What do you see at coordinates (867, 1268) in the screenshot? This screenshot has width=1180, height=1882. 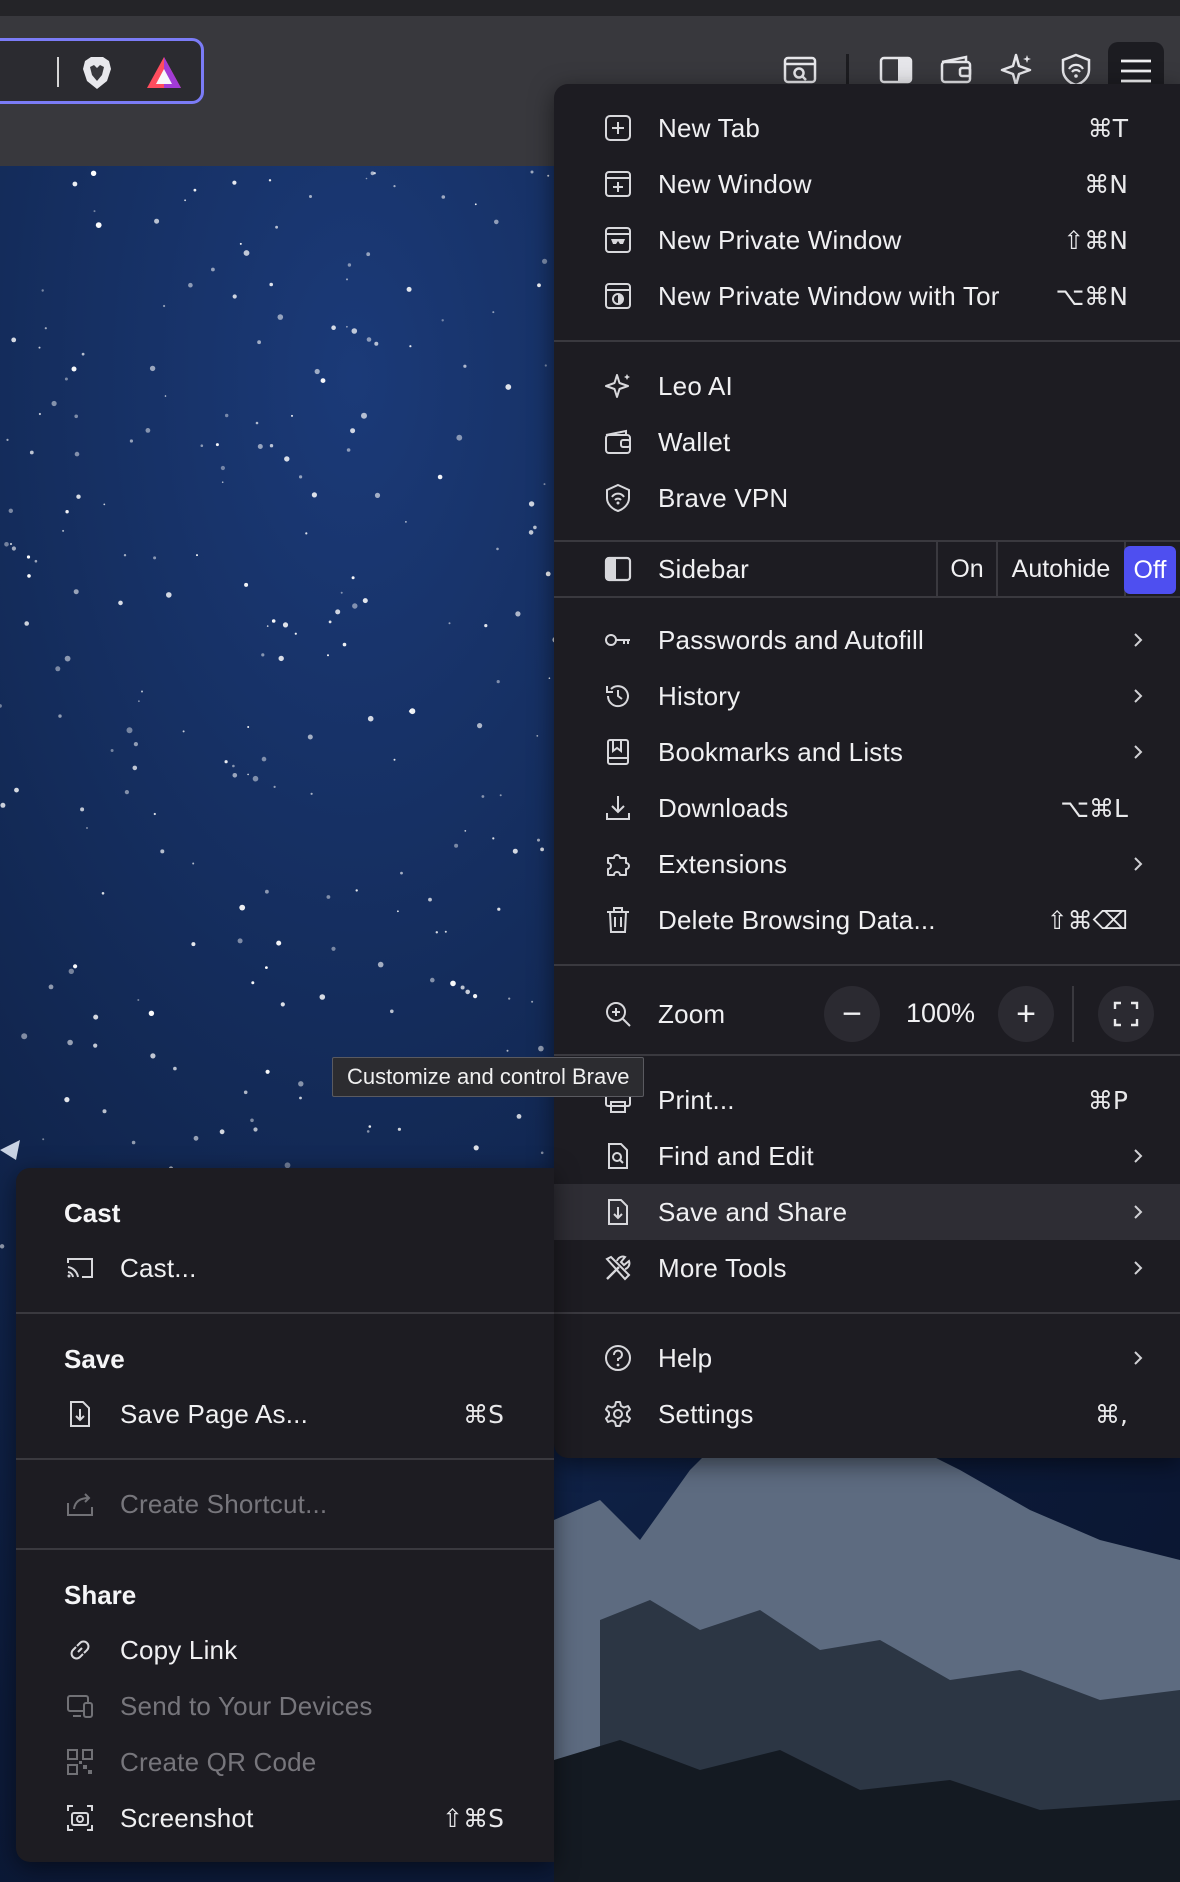 I see `menu-item-more-tools: More Tools` at bounding box center [867, 1268].